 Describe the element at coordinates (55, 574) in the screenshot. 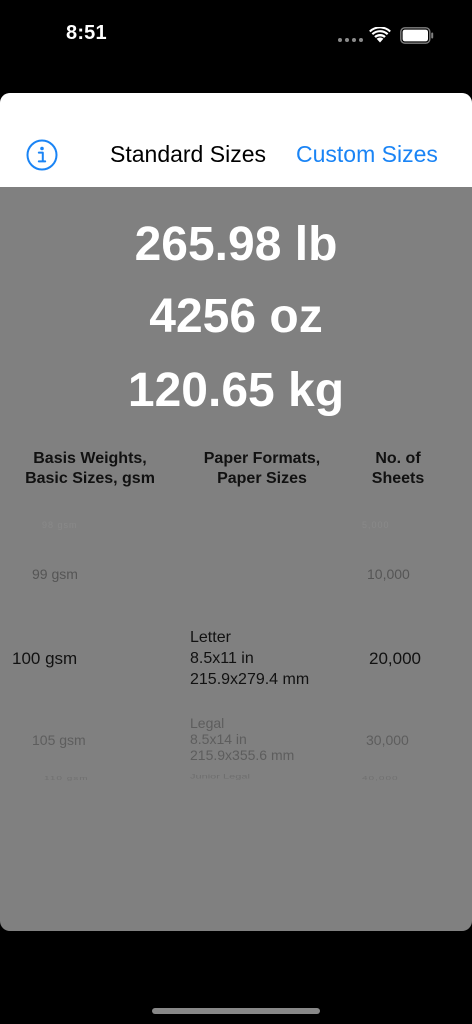

I see `picker-basis-option: 99 gsm` at that location.